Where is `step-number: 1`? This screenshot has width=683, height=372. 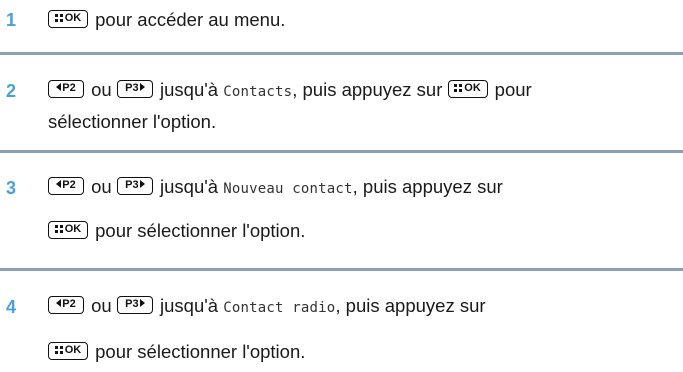 step-number: 1 is located at coordinates (11, 20).